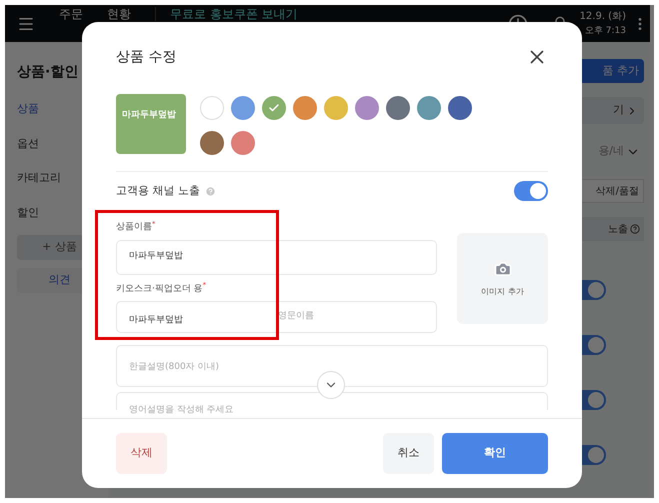 Image resolution: width=659 pixels, height=503 pixels. I want to click on preview-label: 마파두부덮밥, so click(149, 115).